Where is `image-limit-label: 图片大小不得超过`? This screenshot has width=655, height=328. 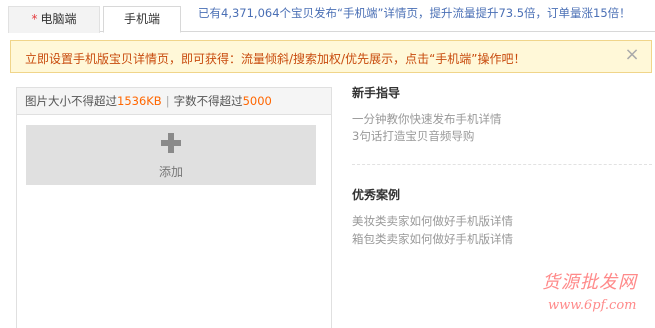 image-limit-label: 图片大小不得超过 is located at coordinates (71, 101).